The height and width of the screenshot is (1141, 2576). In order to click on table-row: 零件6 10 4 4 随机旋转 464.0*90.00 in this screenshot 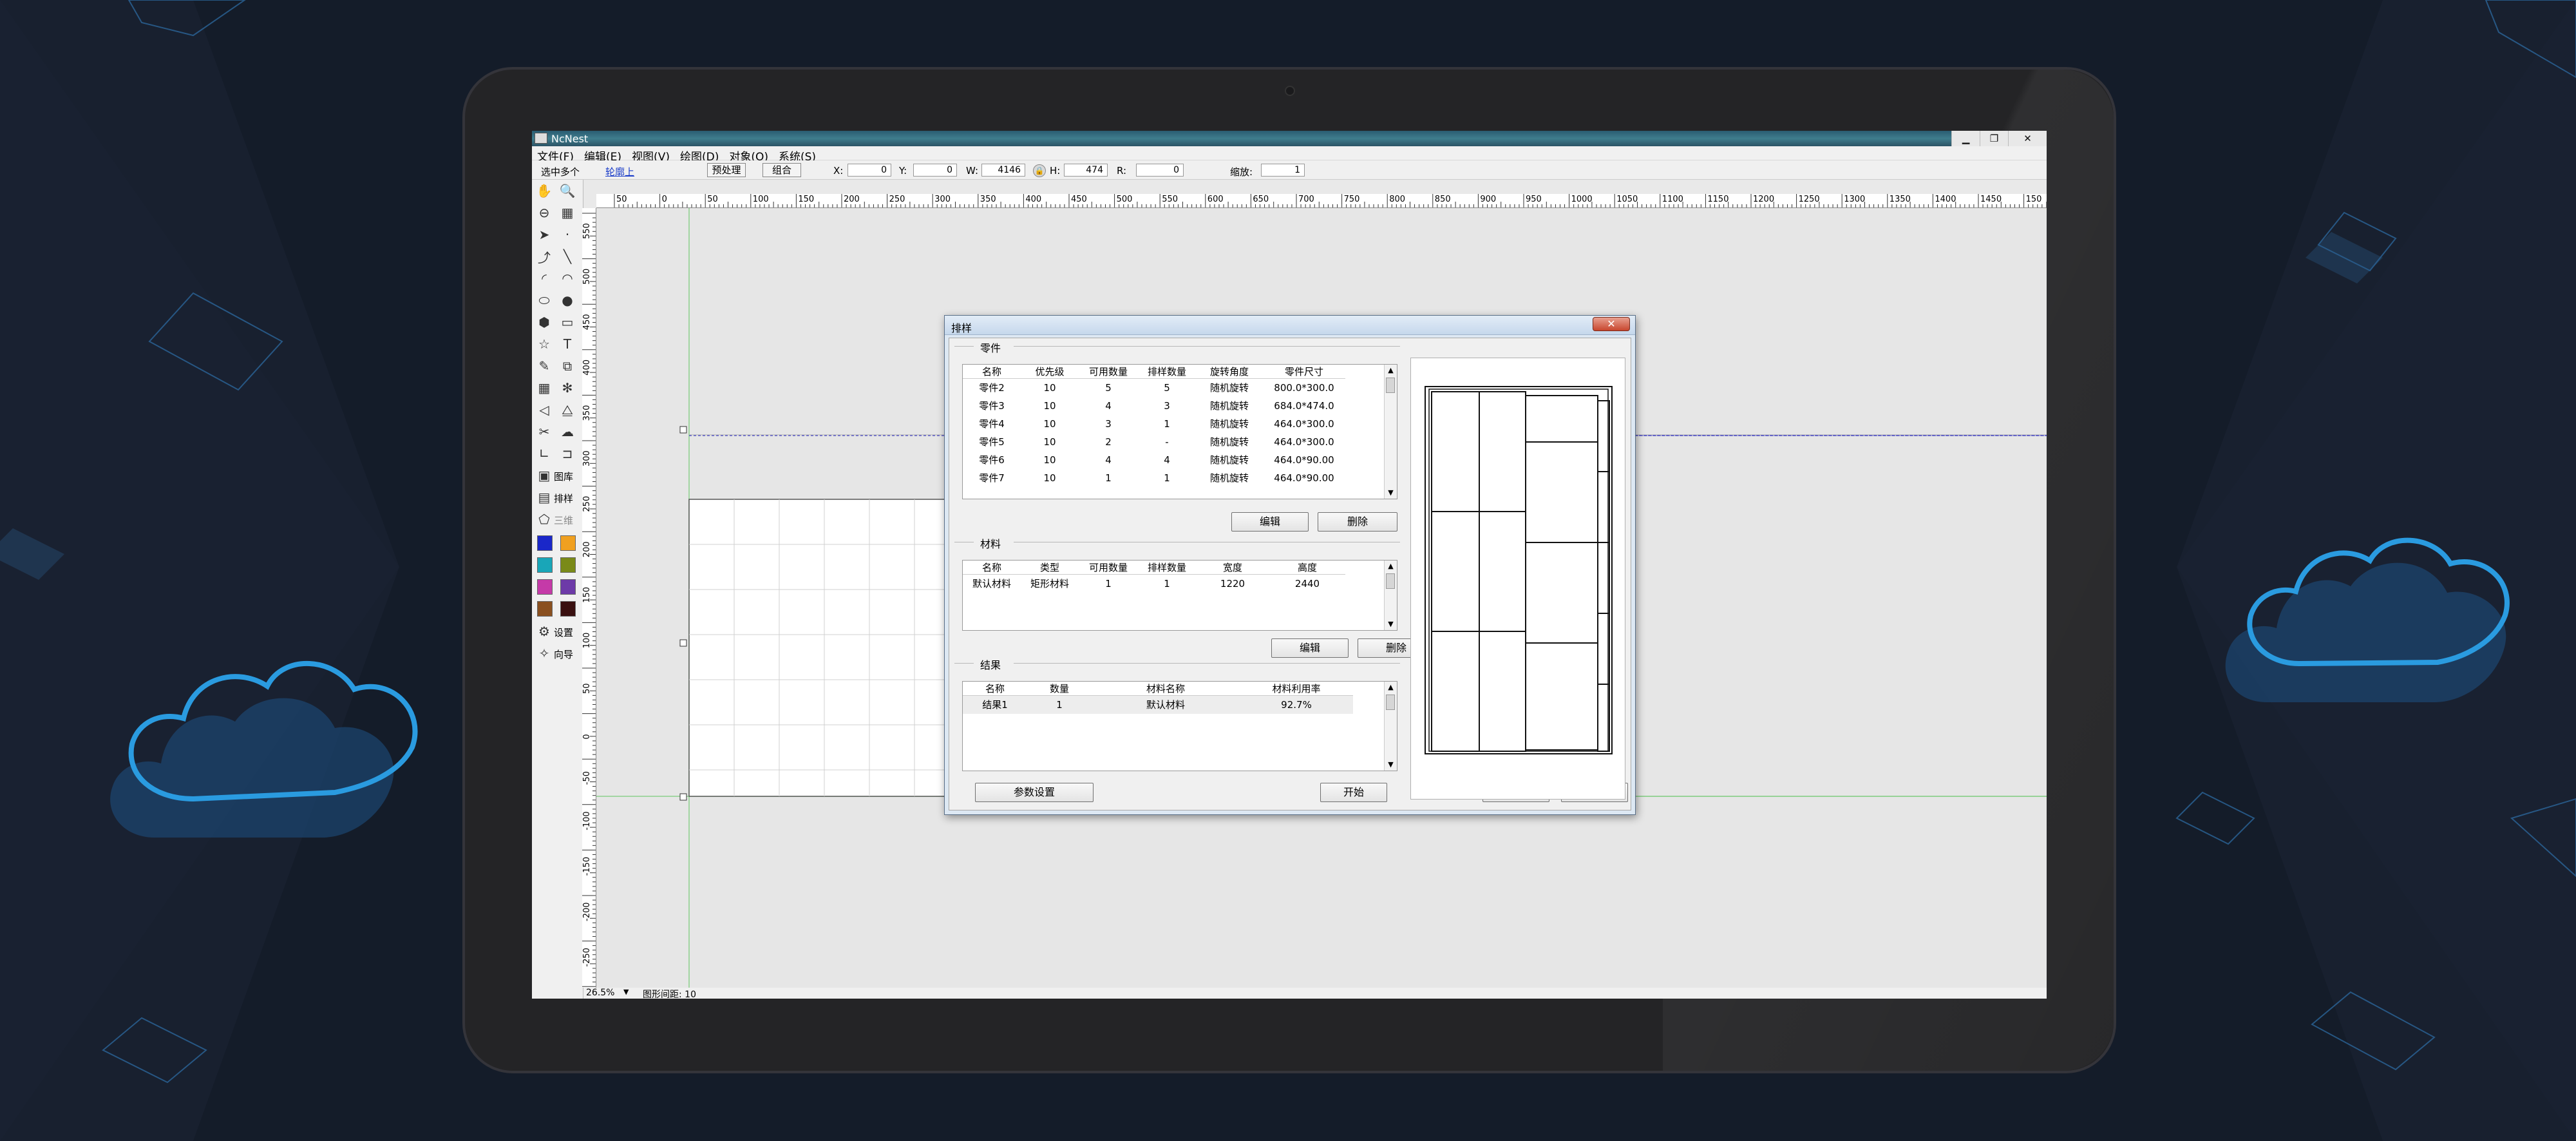, I will do `click(1154, 460)`.